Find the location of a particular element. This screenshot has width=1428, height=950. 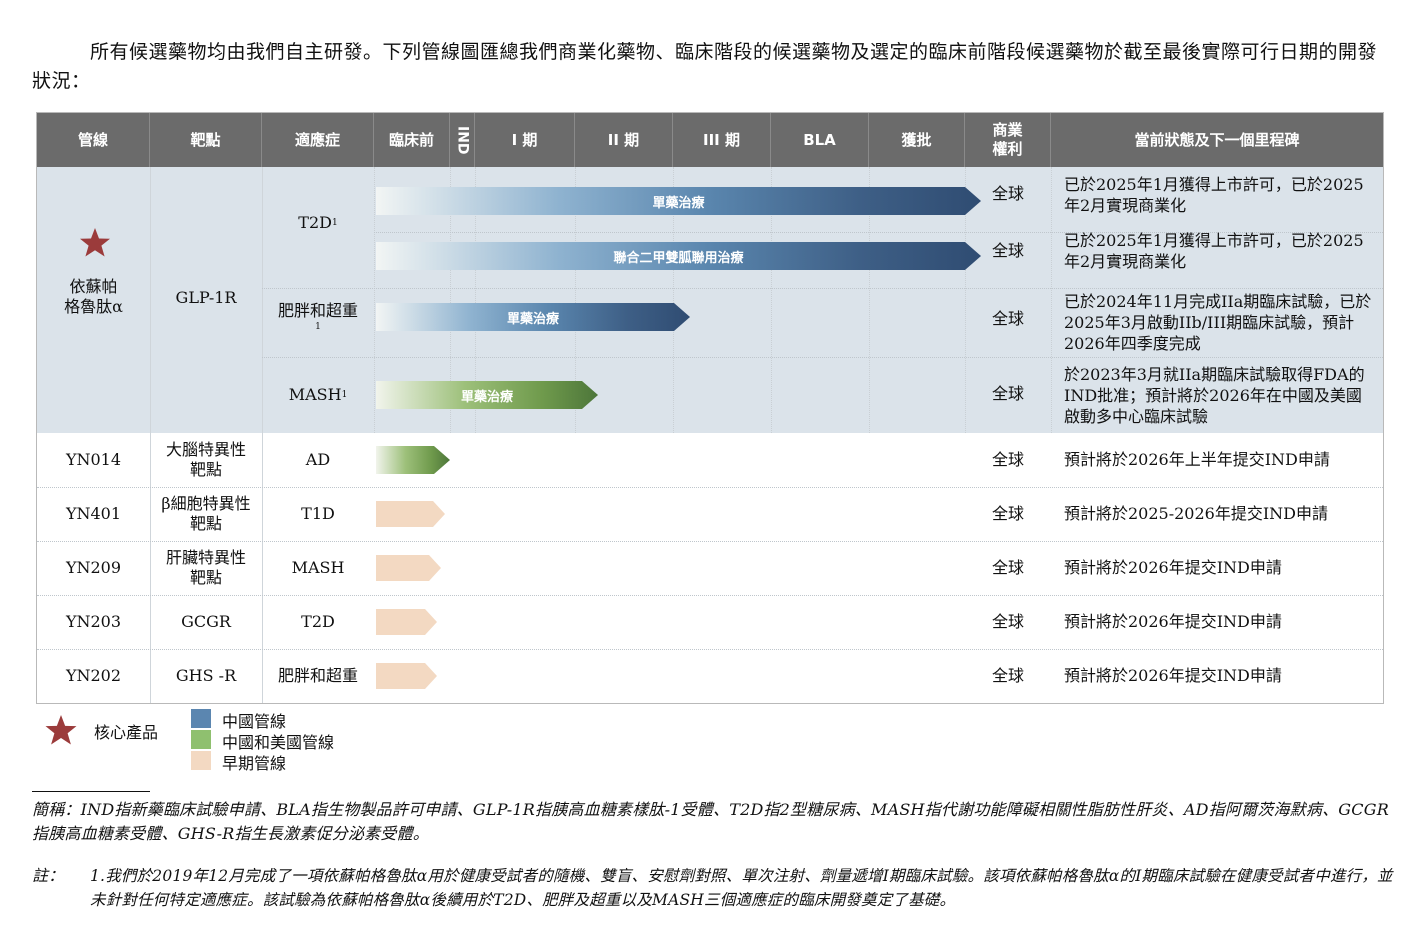

progress-arrow-obesity: 單藥治療 is located at coordinates (533, 317).